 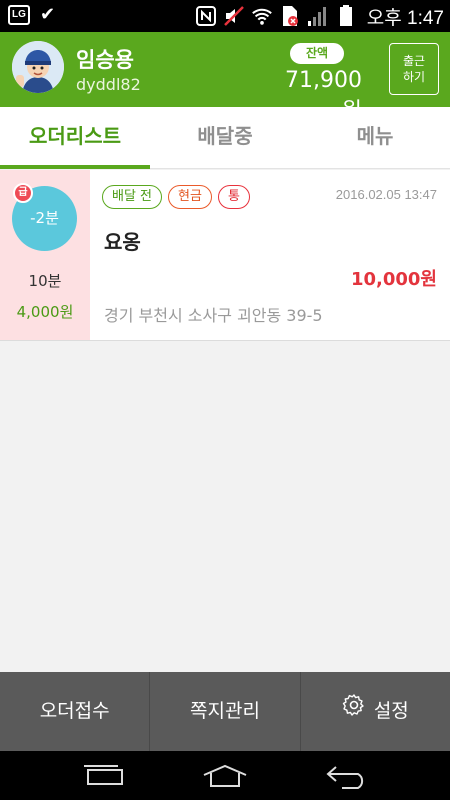 I want to click on message-manage-label: 쪽지관리, so click(x=225, y=711).